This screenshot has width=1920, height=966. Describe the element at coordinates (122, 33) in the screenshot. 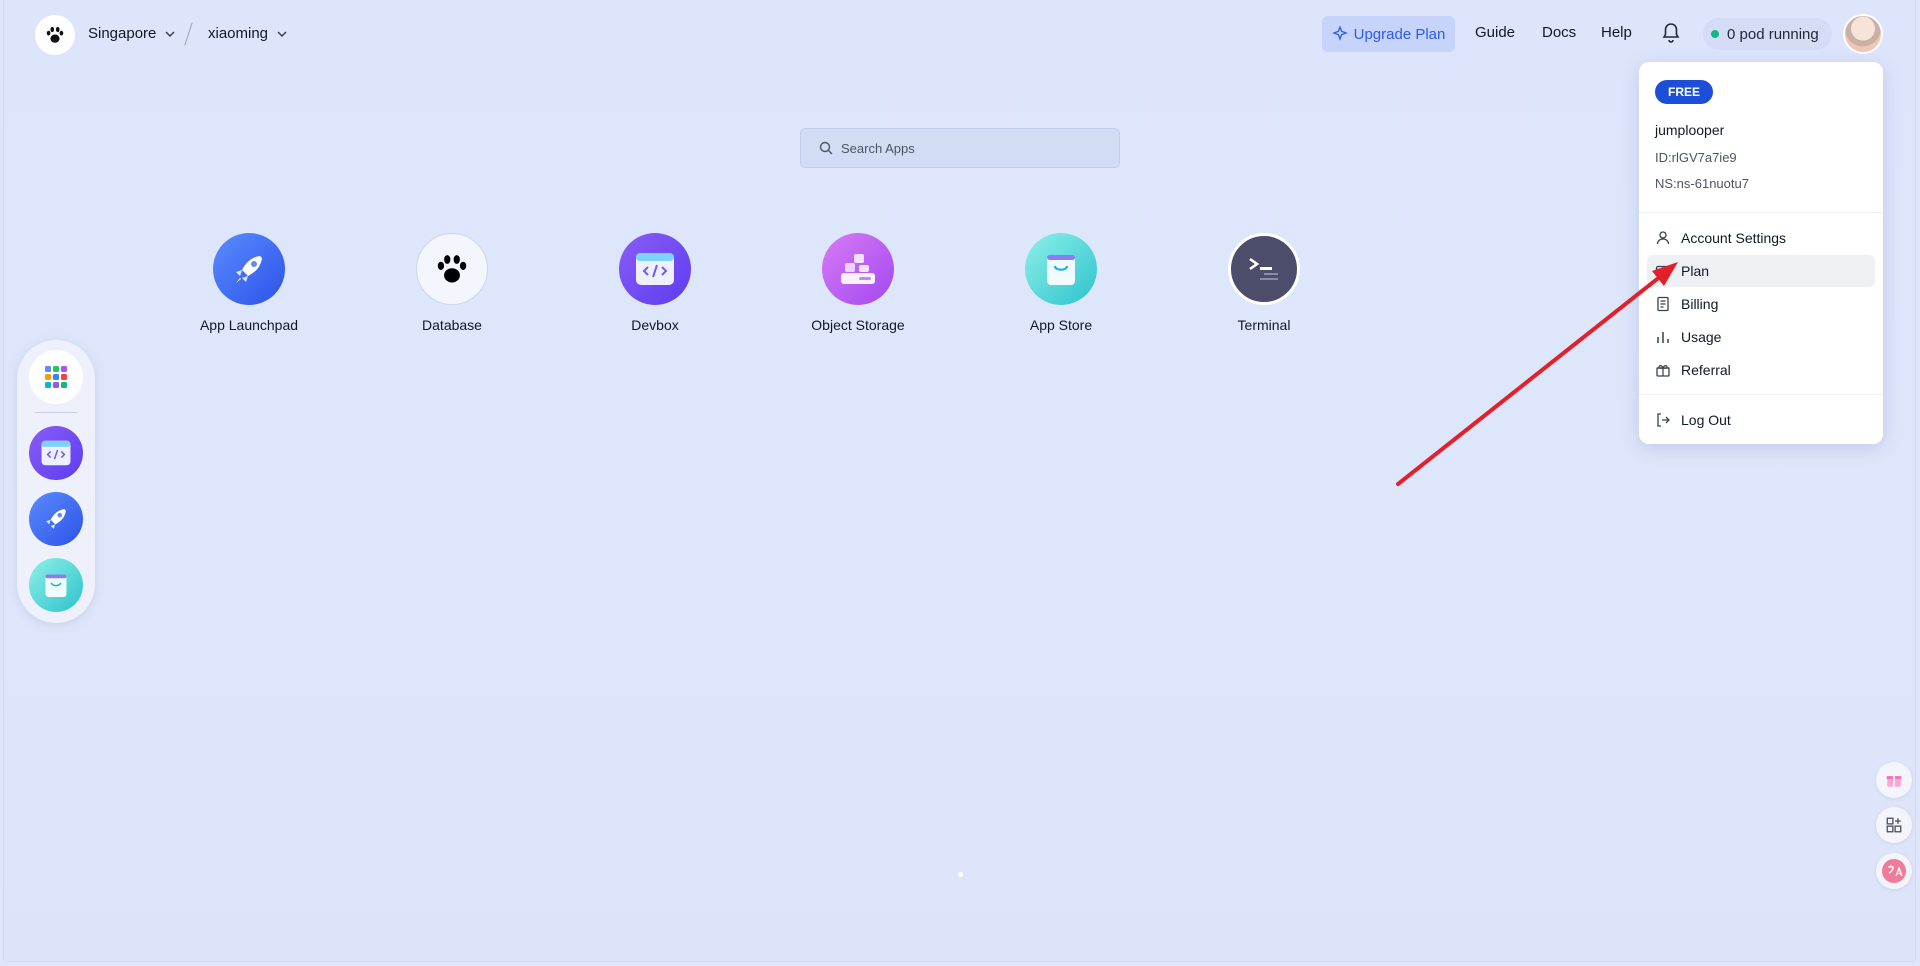

I see `region-label: Singapore` at that location.